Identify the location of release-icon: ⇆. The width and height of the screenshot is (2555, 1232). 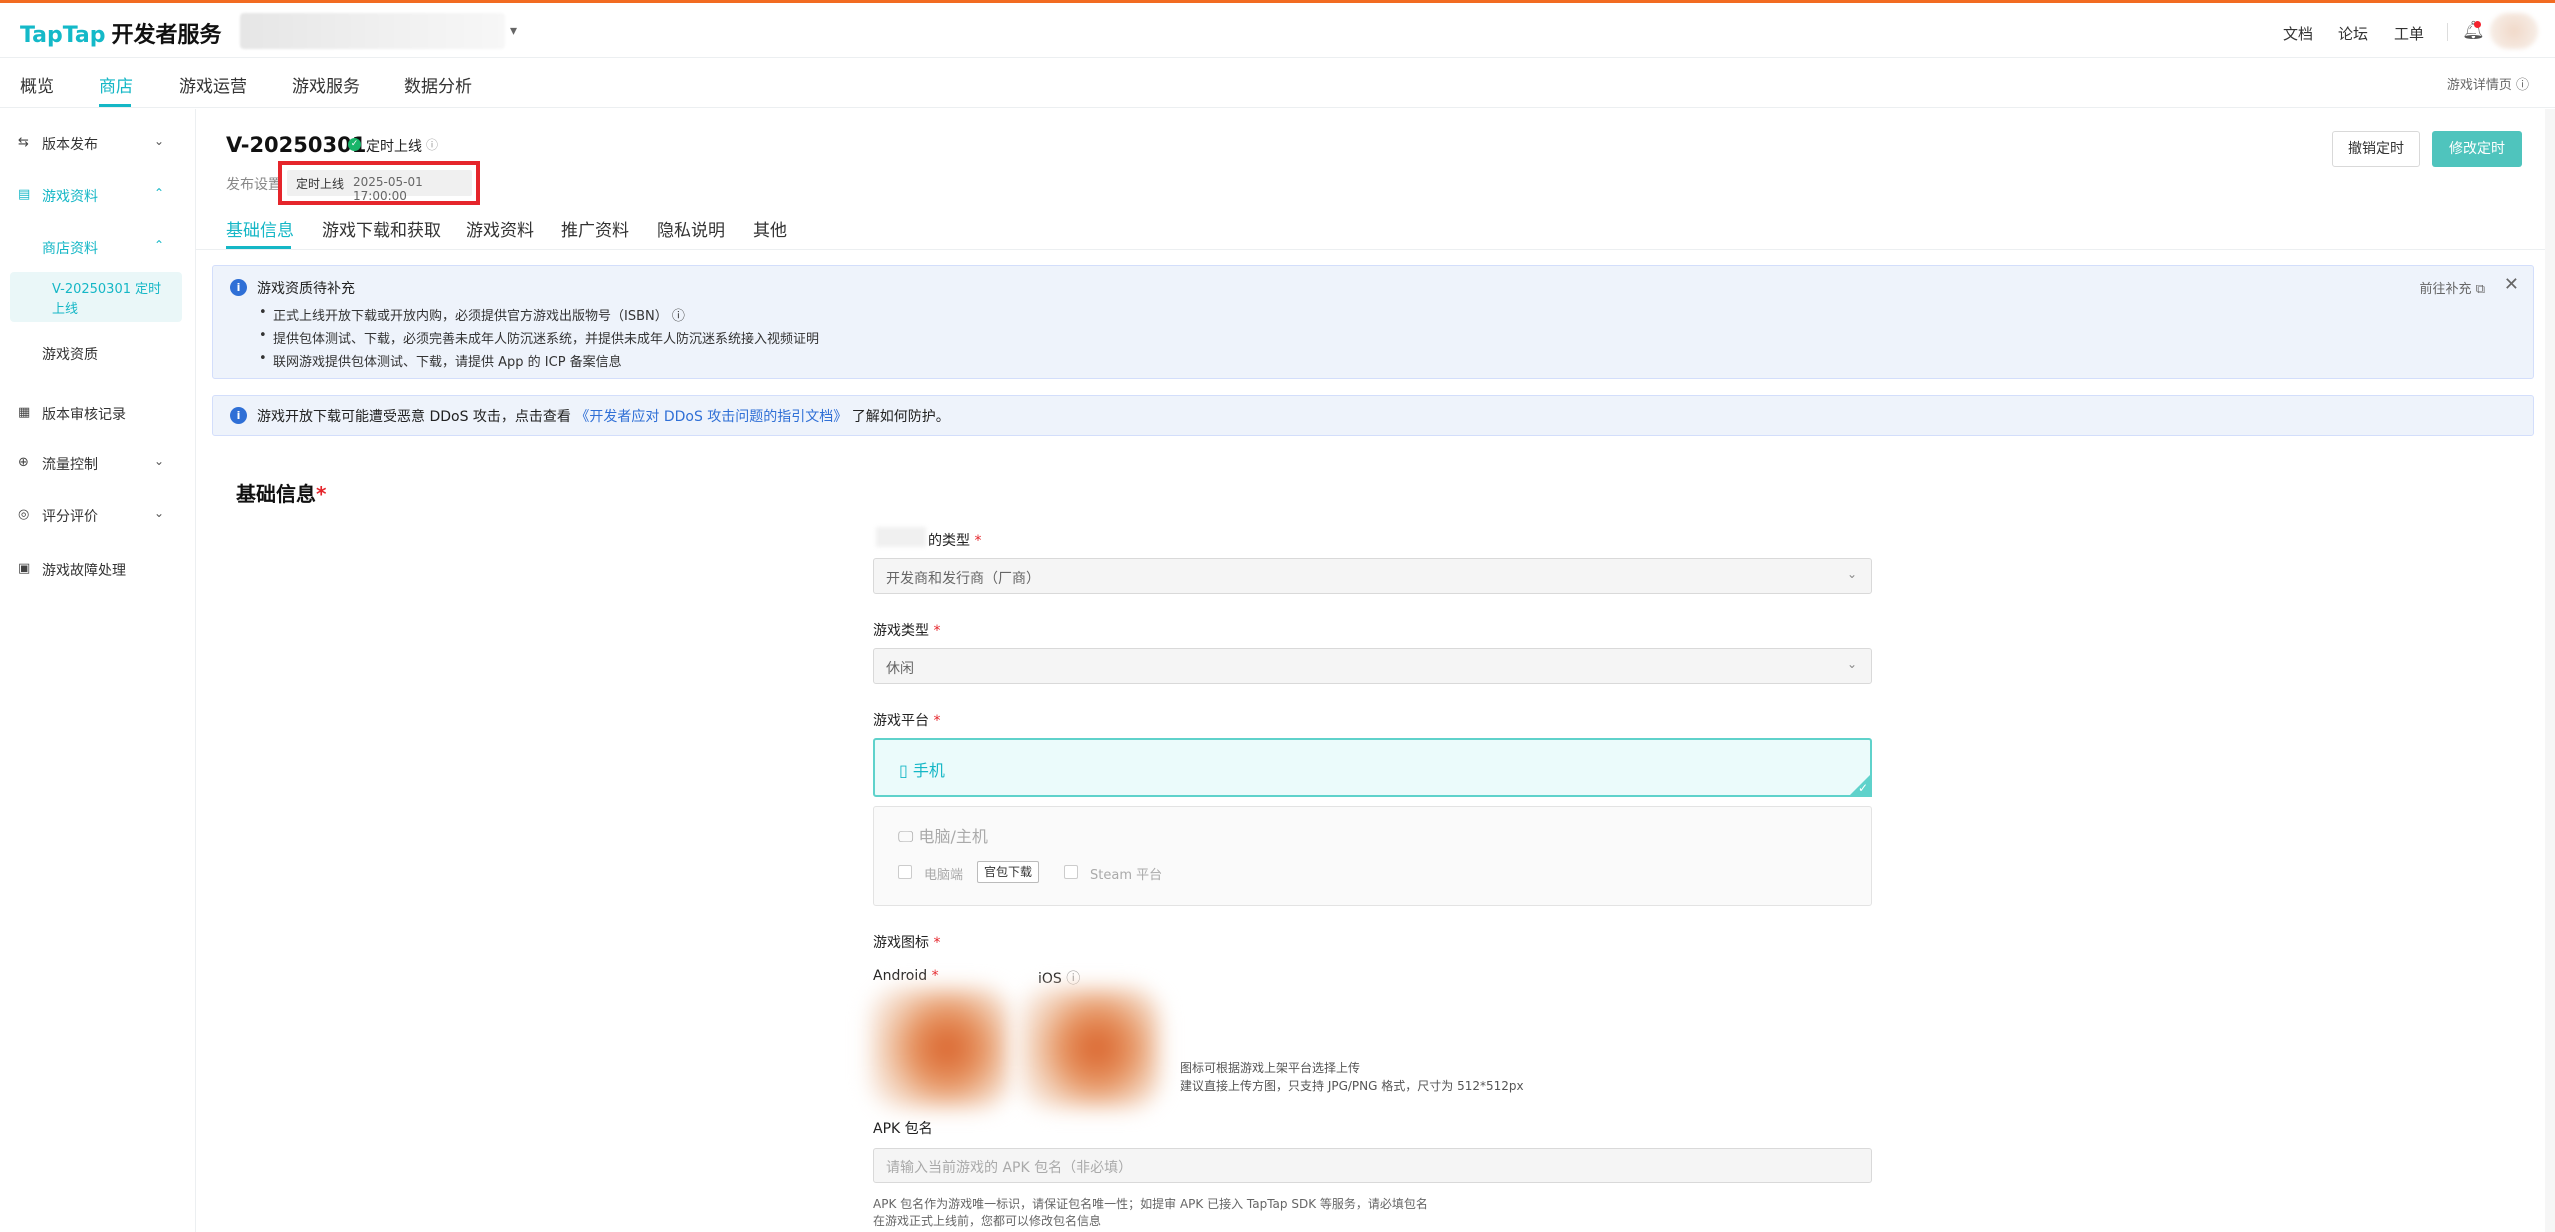
(23, 142).